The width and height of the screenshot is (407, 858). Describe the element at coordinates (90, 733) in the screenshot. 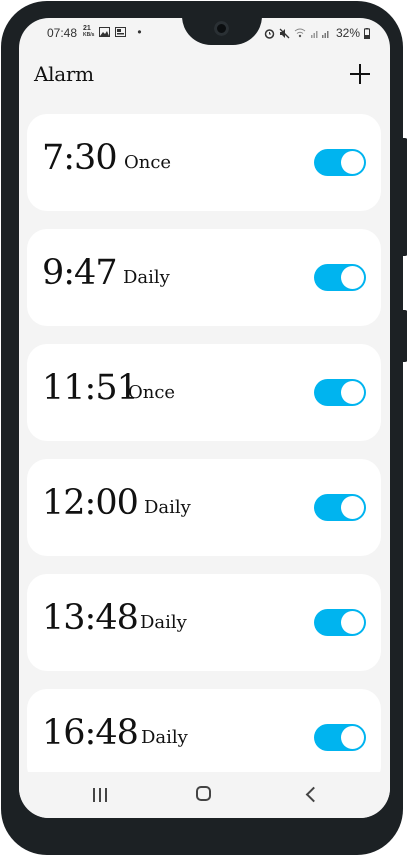

I see `alarm-time: 16:48` at that location.